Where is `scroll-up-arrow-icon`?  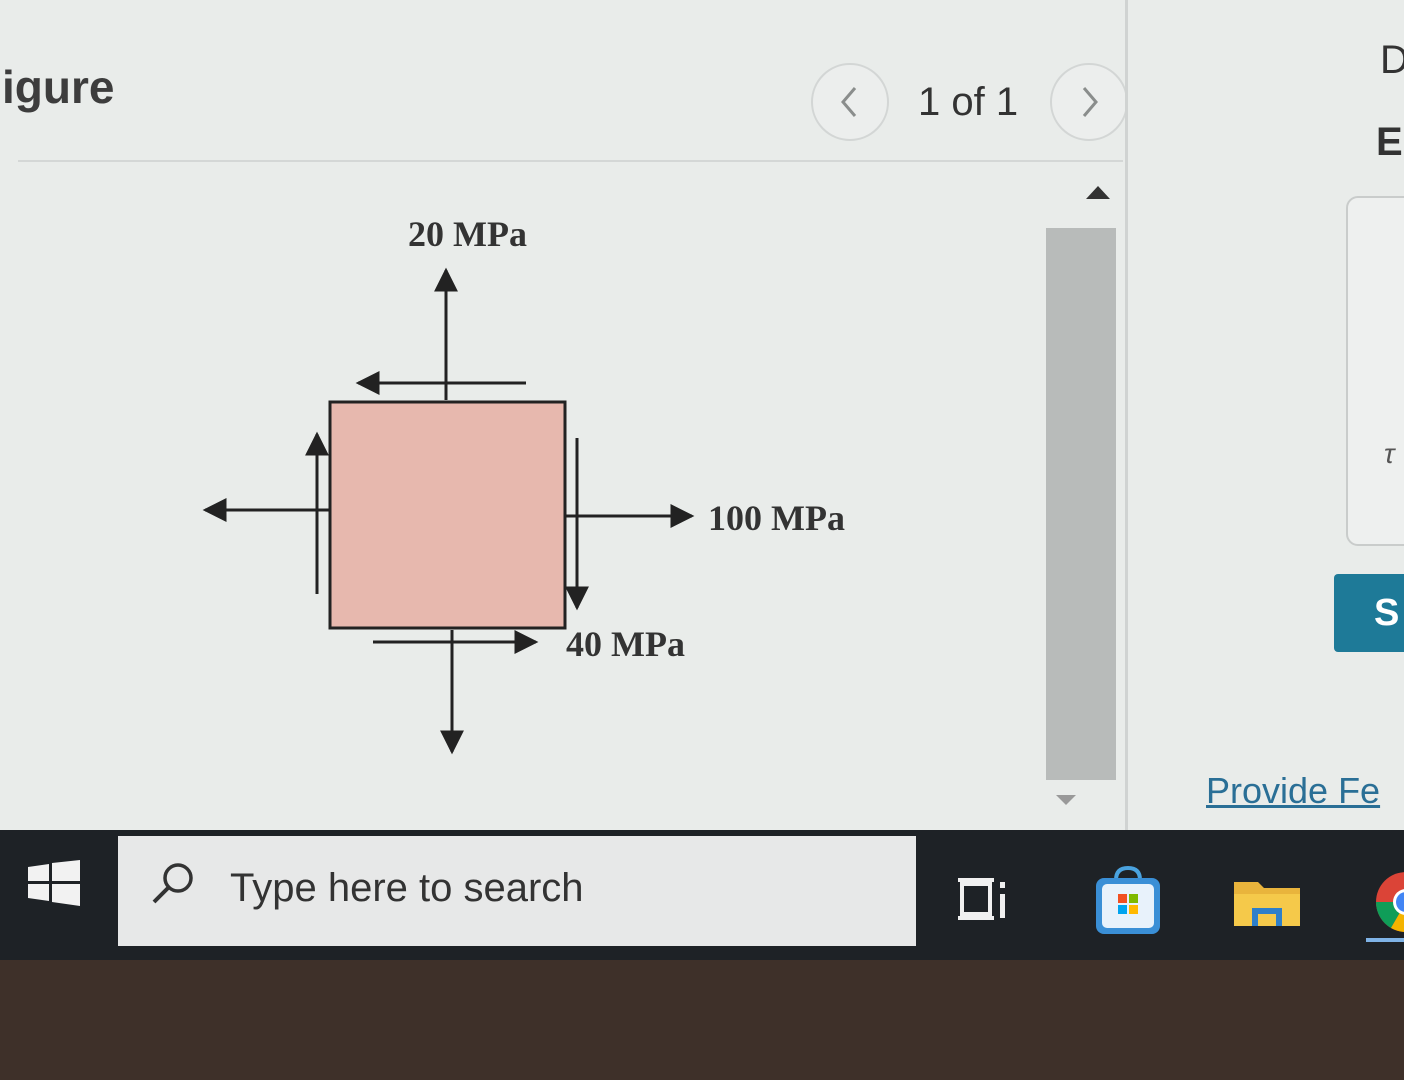 scroll-up-arrow-icon is located at coordinates (1098, 192).